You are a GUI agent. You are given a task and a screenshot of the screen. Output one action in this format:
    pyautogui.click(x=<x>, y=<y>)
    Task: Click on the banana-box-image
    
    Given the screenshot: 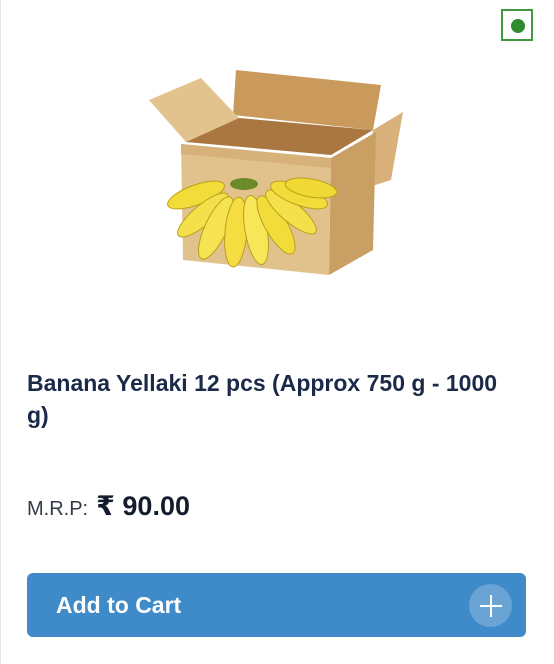 What is the action you would take?
    pyautogui.click(x=276, y=172)
    